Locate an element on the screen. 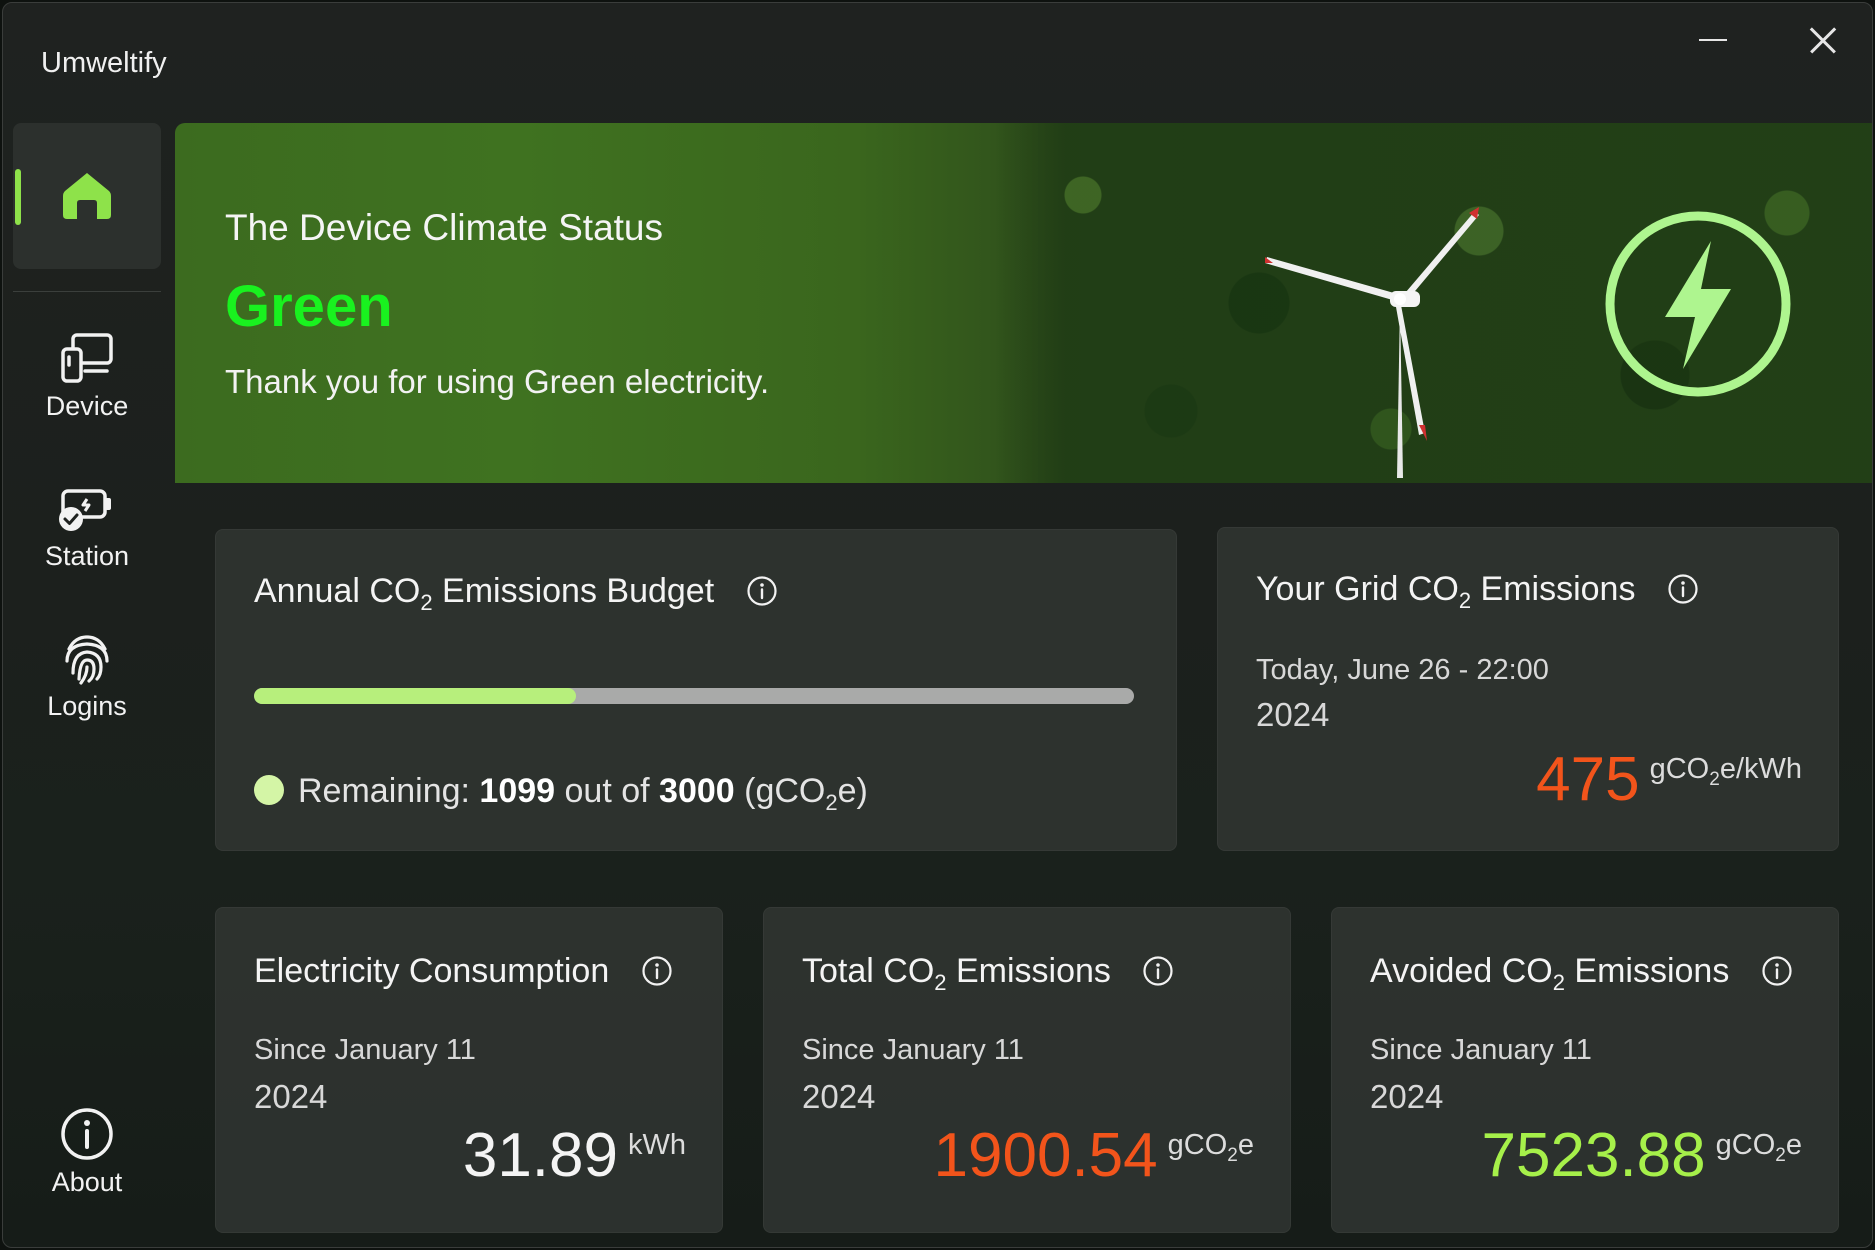 The height and width of the screenshot is (1250, 1875). card-title: Electricity Consumption is located at coordinates (463, 971).